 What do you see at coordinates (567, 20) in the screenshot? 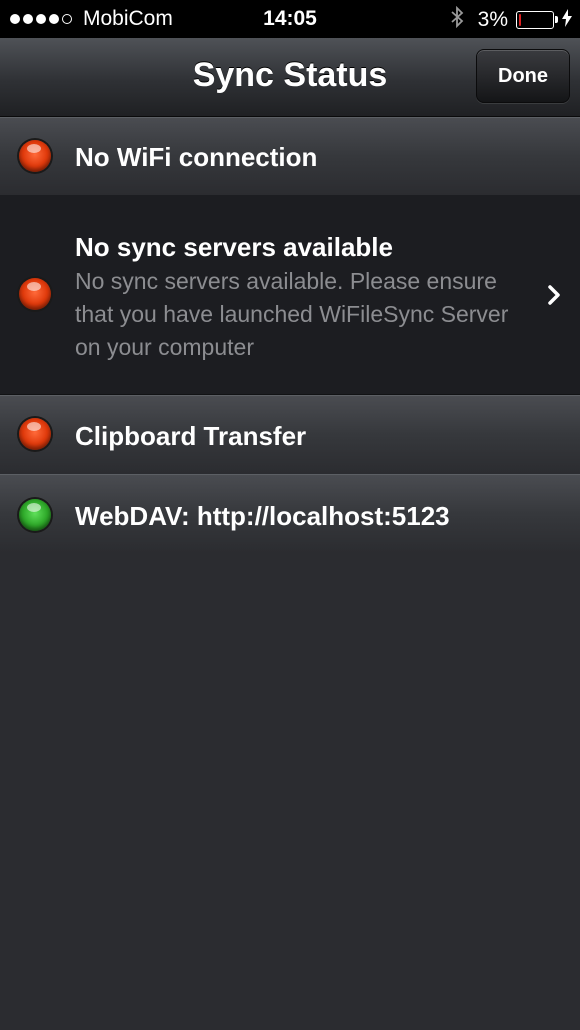
I see `charging-bolt-icon` at bounding box center [567, 20].